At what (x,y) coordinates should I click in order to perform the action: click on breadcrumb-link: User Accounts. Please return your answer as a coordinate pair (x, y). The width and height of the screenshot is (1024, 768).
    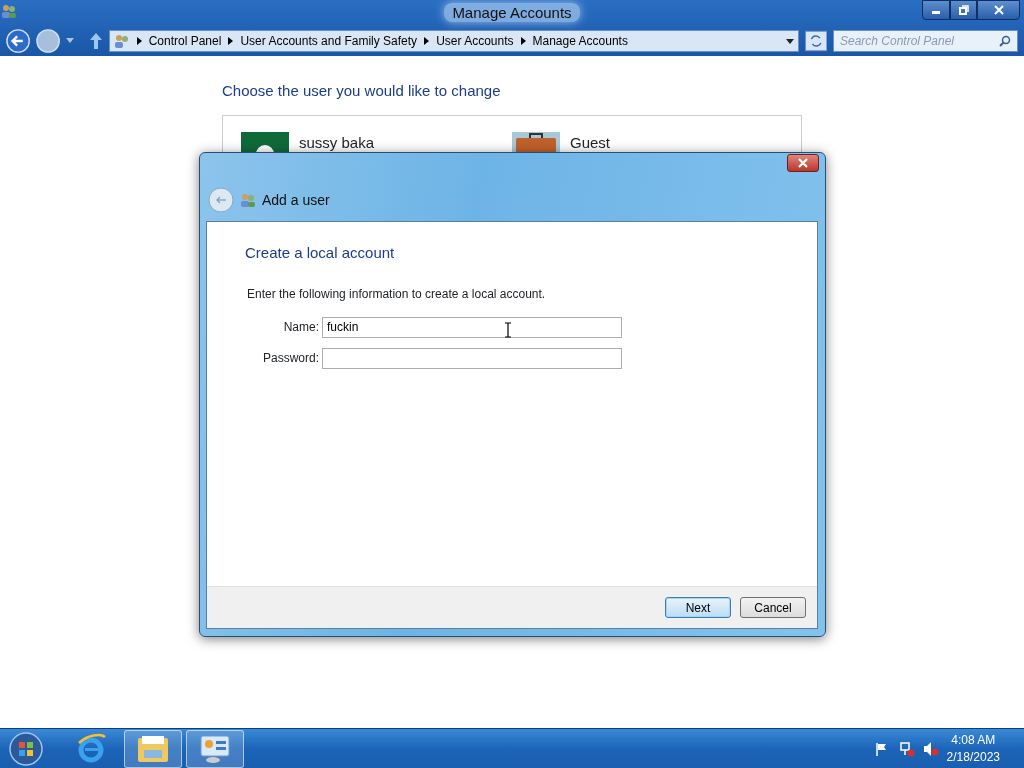
    Looking at the image, I should click on (475, 41).